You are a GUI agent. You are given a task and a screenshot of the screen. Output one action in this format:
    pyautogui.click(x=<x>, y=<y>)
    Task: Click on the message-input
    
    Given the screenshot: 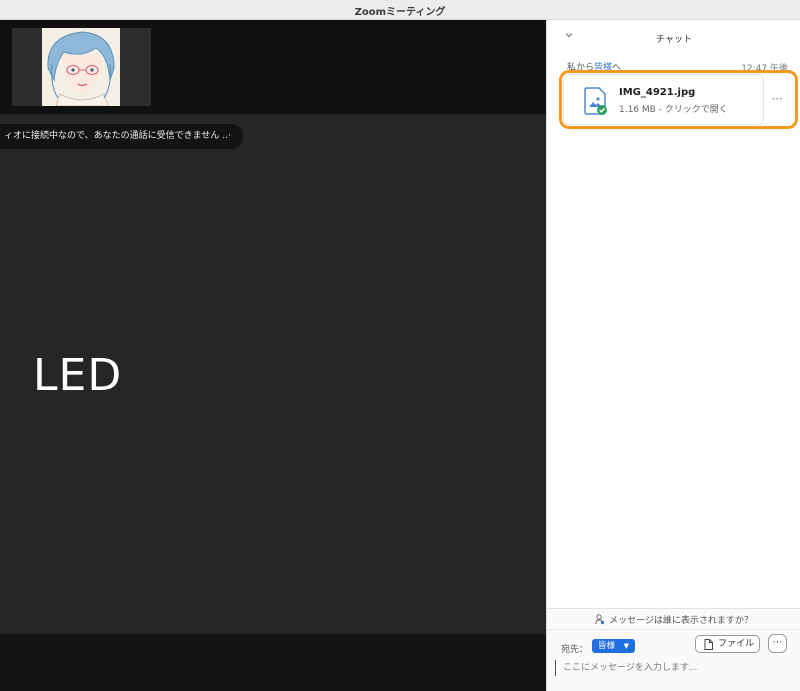 What is the action you would take?
    pyautogui.click(x=675, y=668)
    